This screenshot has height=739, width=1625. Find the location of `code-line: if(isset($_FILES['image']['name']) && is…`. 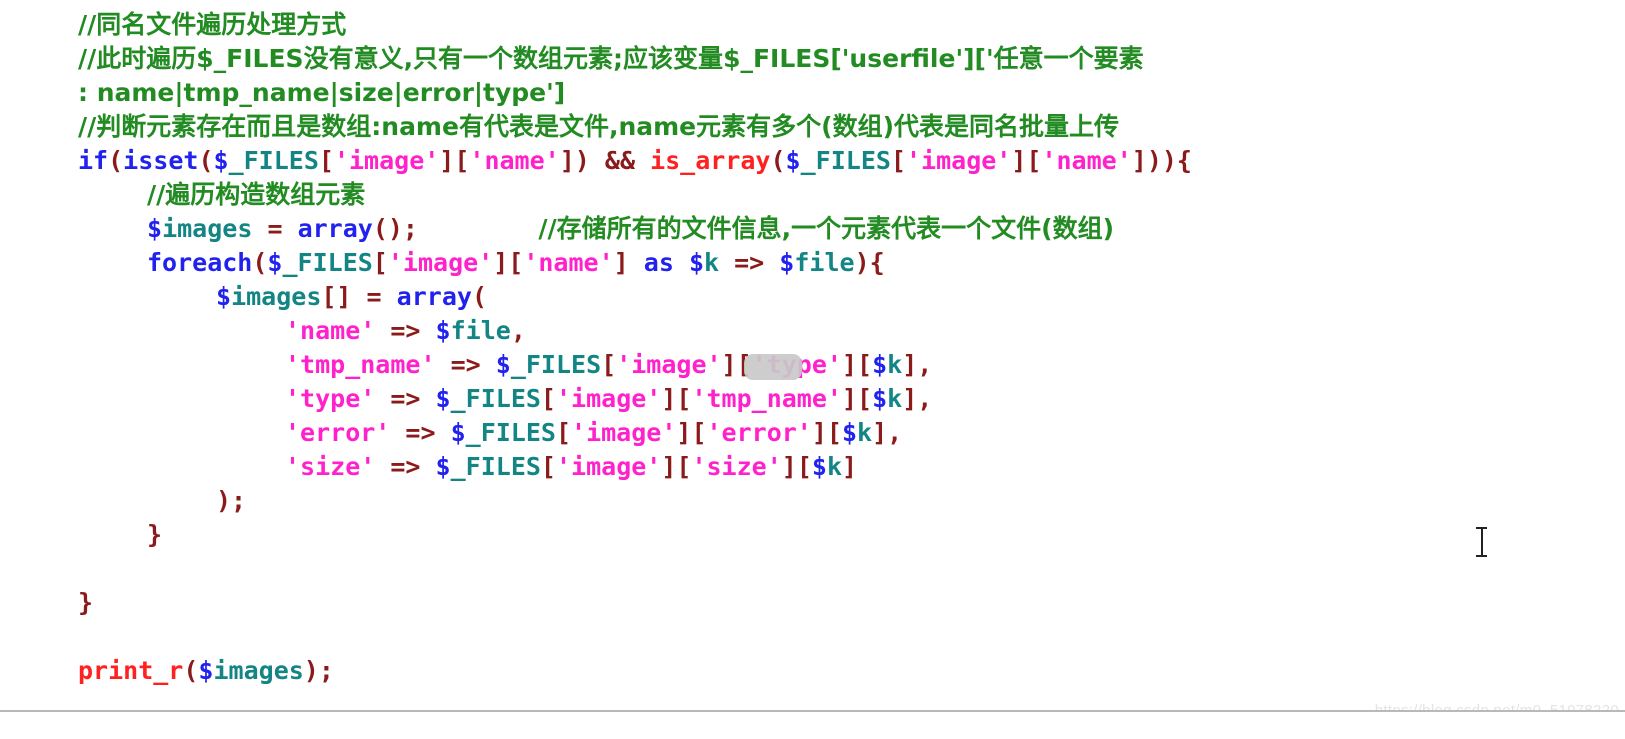

code-line: if(isset($_FILES['image']['name']) && is… is located at coordinates (635, 161).